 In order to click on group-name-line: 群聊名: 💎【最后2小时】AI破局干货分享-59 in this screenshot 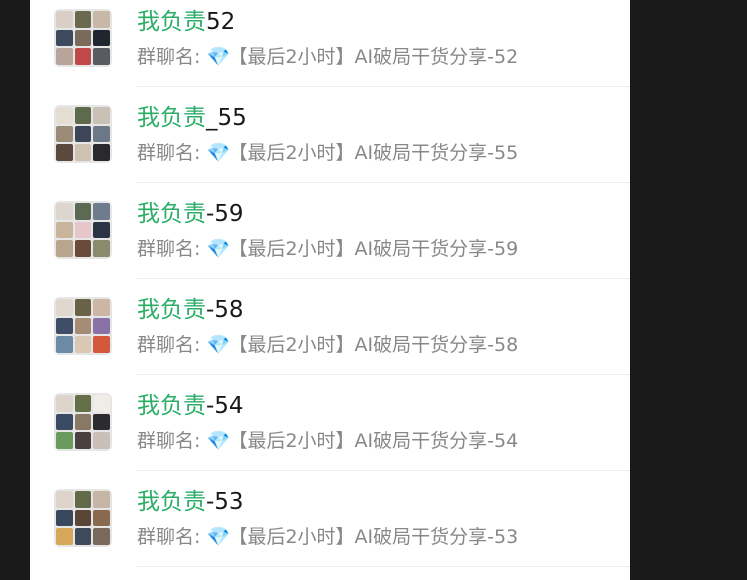, I will do `click(327, 249)`.